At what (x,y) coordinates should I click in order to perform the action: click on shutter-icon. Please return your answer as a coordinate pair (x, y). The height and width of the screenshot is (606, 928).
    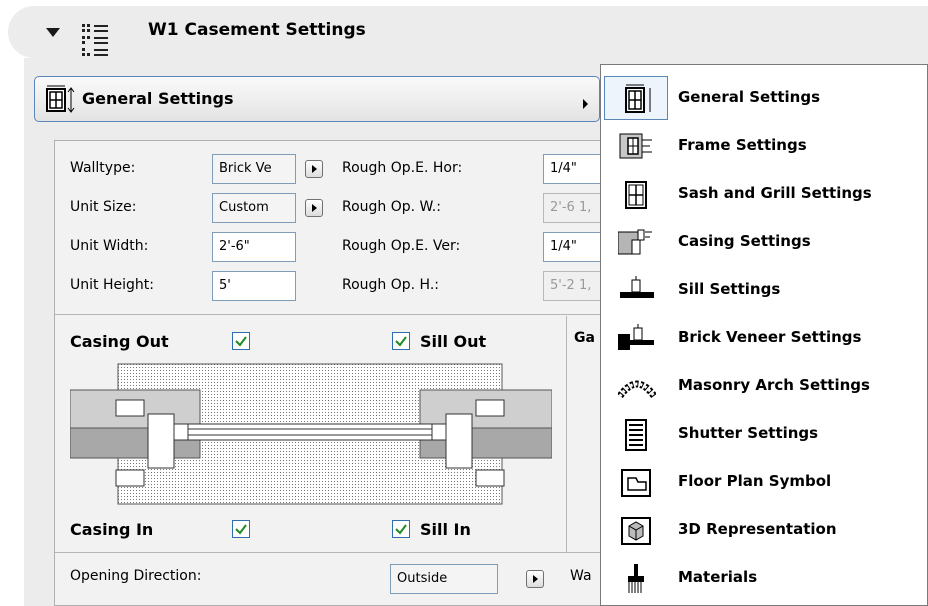
    Looking at the image, I should click on (636, 435).